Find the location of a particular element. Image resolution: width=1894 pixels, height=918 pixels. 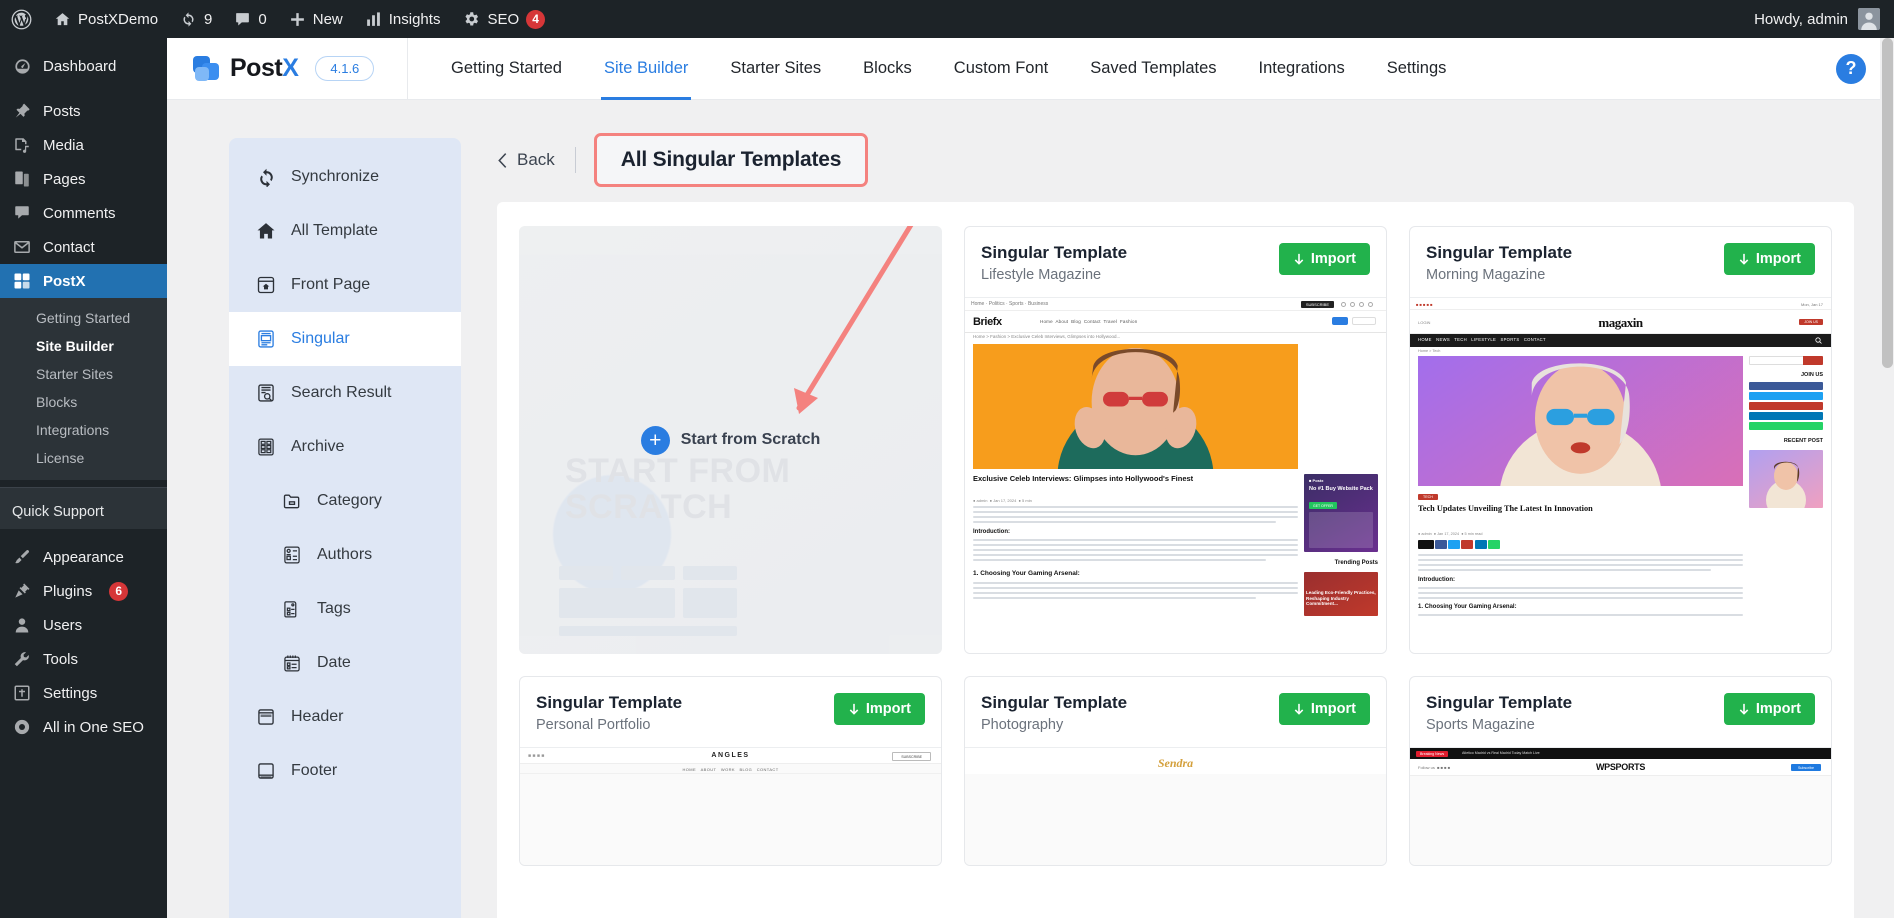

sidebar-item-settings: Settings is located at coordinates (83, 693).